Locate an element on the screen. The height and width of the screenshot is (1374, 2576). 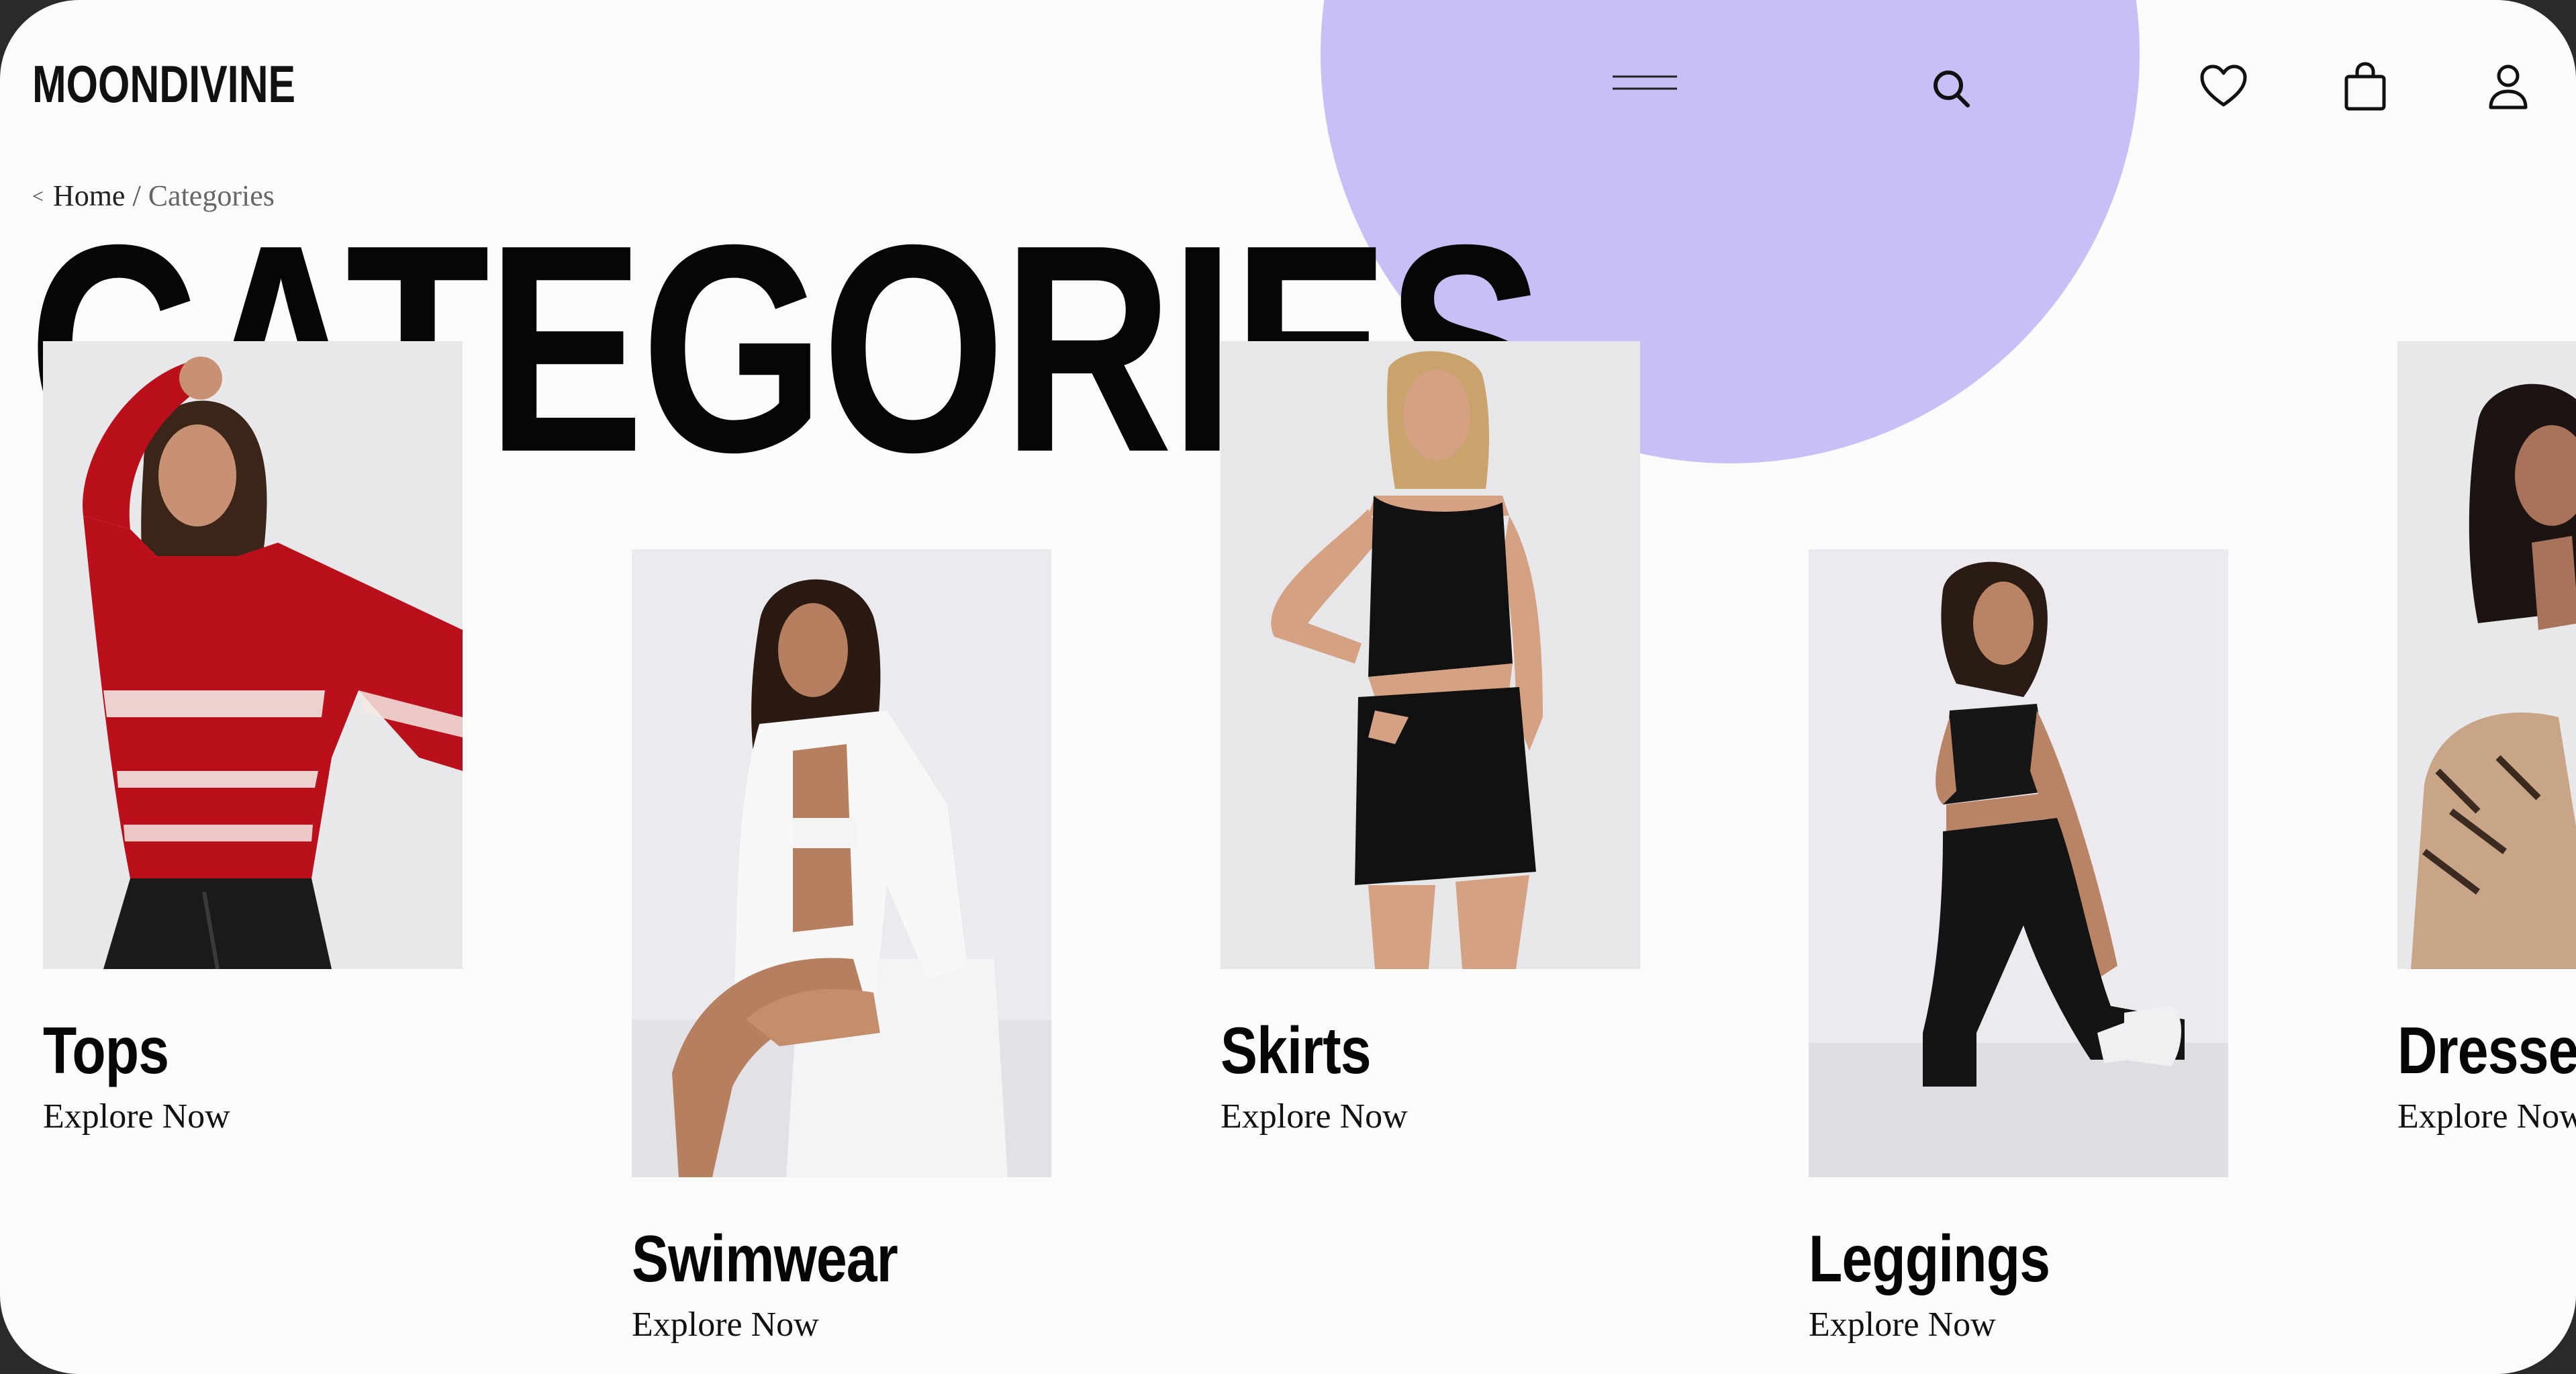
menu-icon is located at coordinates (1645, 83).